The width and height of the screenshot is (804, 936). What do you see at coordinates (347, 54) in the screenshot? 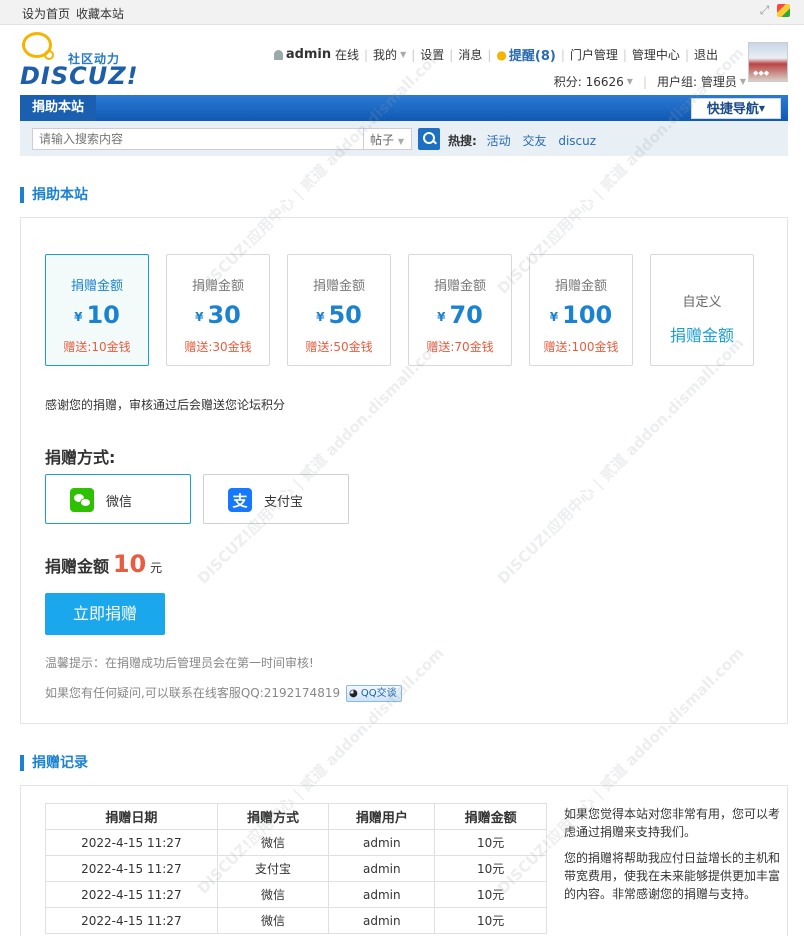
I see `online-status: 在线` at bounding box center [347, 54].